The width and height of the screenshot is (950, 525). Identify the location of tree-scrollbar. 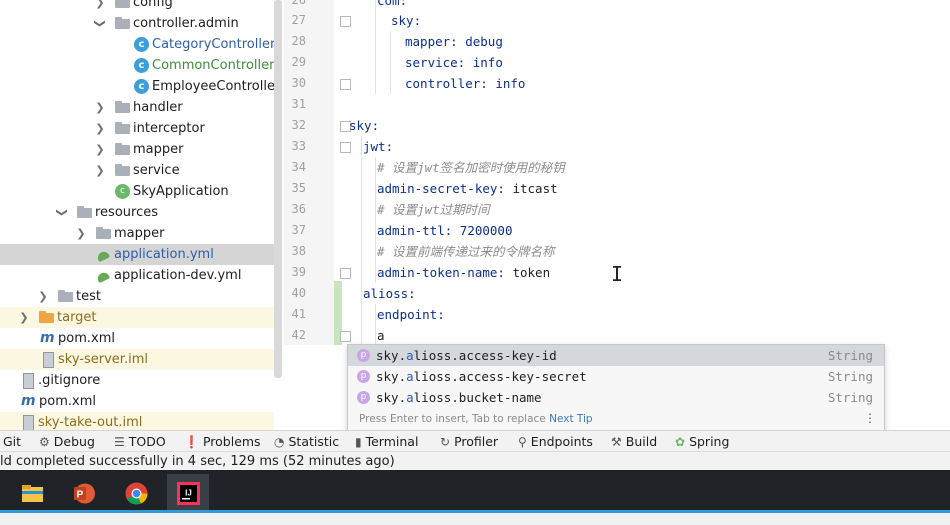
(278, 189).